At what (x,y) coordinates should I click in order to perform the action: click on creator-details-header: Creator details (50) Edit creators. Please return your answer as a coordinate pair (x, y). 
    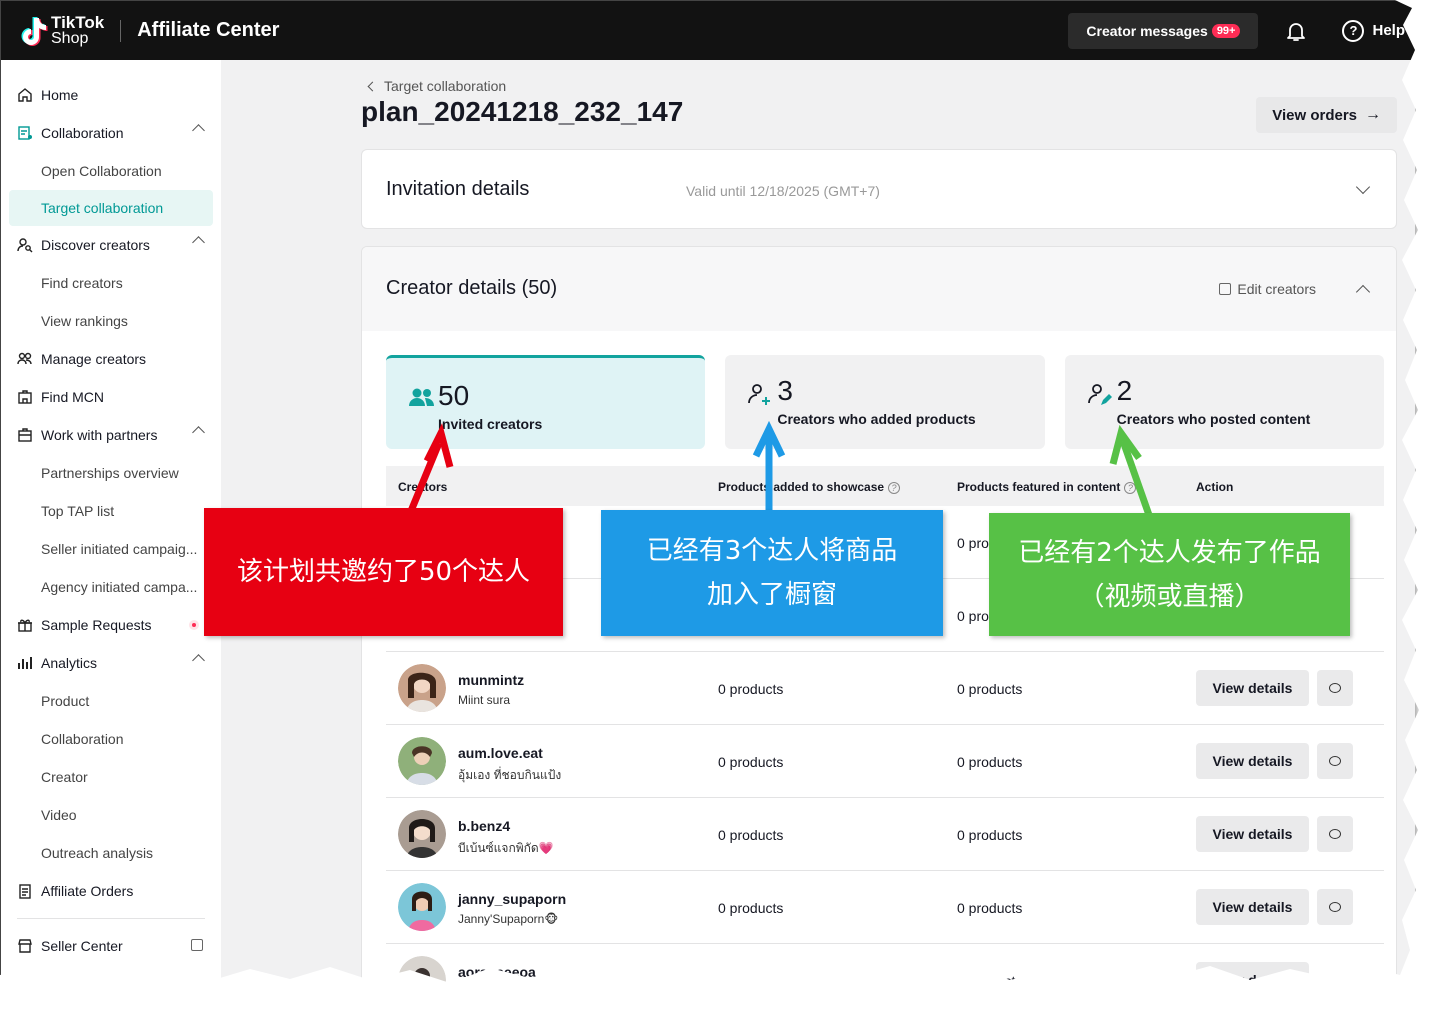
    Looking at the image, I should click on (879, 289).